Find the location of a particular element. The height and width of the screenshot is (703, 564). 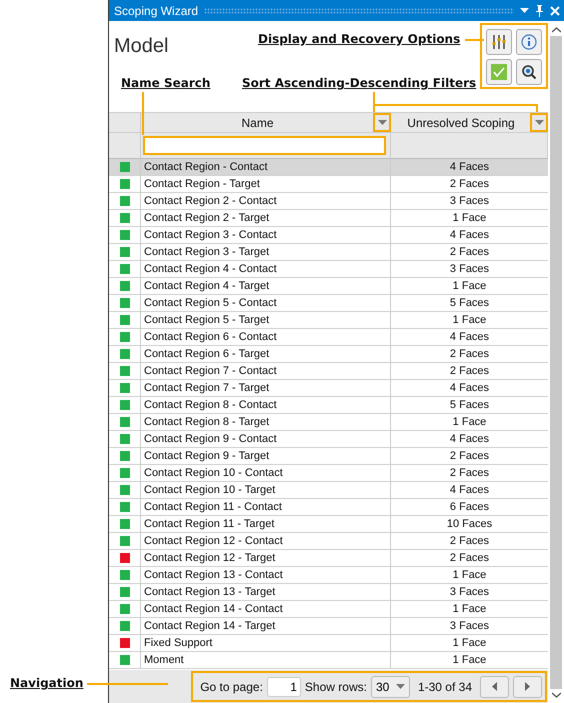

table-row: Contact Region 6 - Contact 4 Faces is located at coordinates (328, 337).